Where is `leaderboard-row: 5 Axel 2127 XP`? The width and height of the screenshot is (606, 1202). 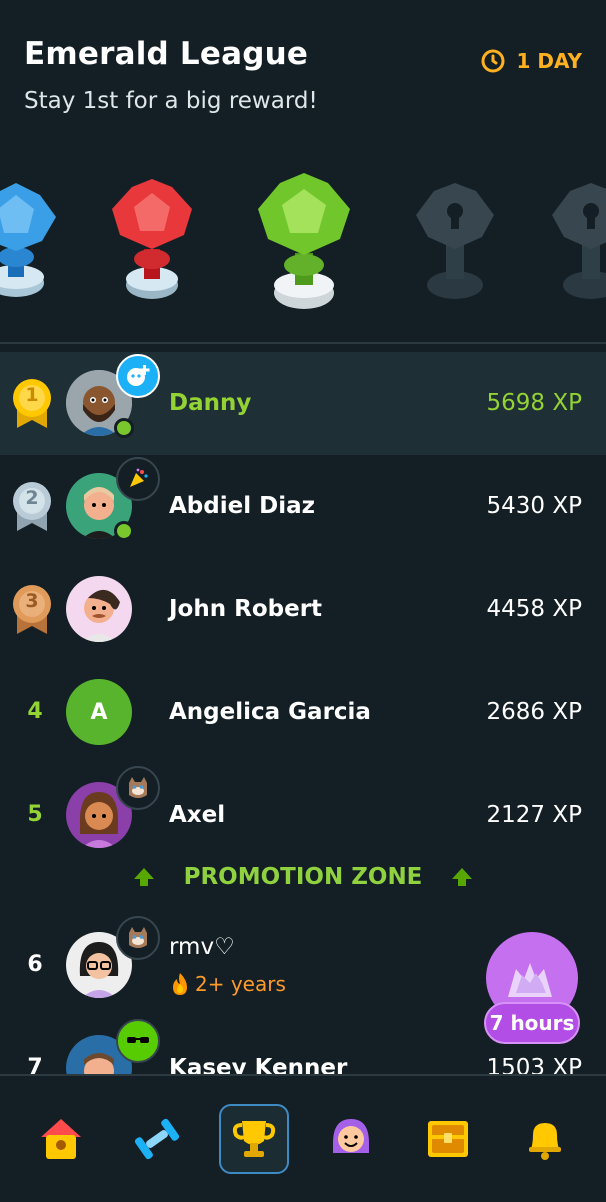
leaderboard-row: 5 Axel 2127 XP is located at coordinates (303, 815).